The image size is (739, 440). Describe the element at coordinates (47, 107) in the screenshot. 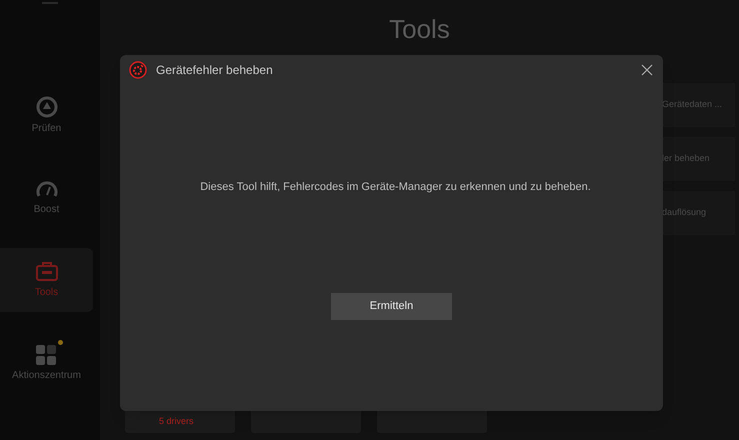

I see `ring-icon` at that location.